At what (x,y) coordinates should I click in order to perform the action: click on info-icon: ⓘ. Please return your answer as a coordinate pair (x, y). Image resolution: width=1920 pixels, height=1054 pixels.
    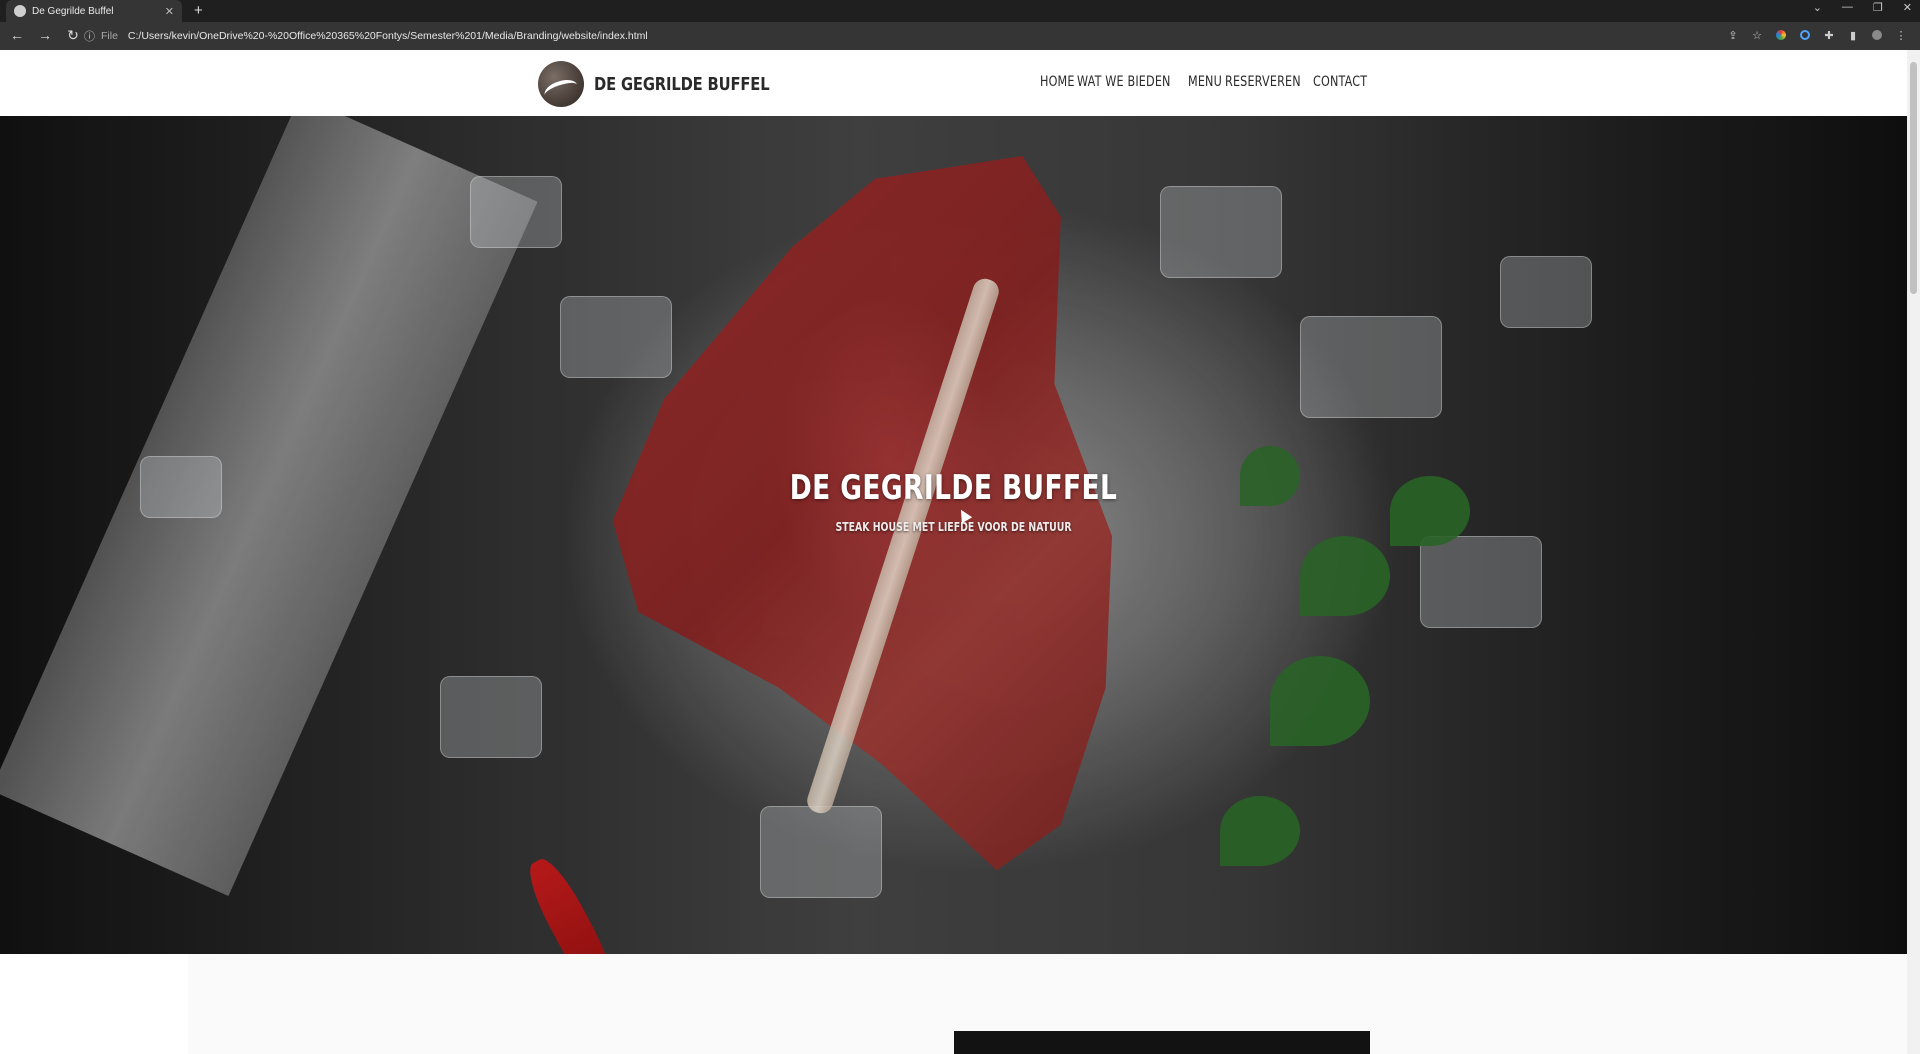
    Looking at the image, I should click on (89, 36).